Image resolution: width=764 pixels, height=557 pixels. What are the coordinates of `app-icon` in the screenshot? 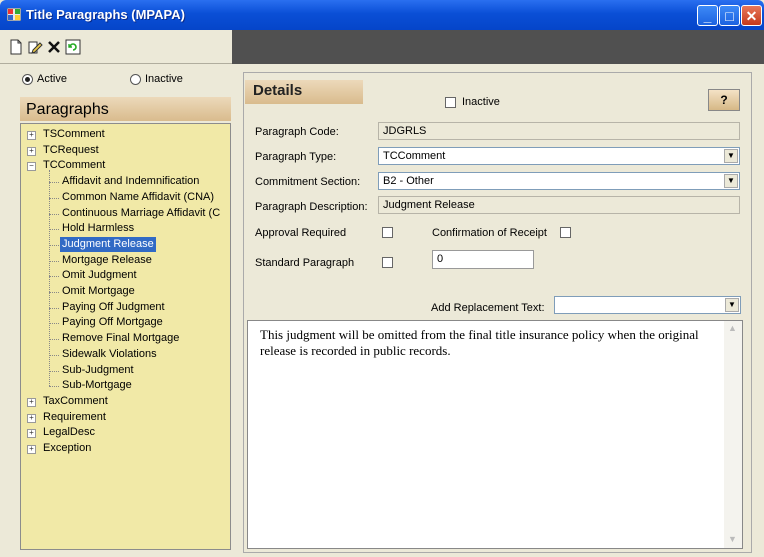 It's located at (14, 14).